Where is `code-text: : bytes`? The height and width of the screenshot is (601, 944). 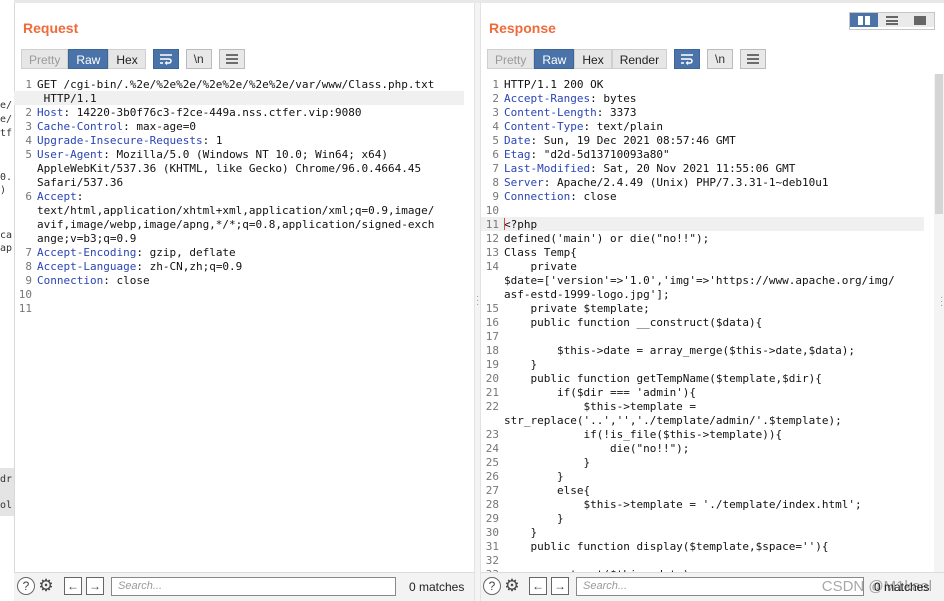 code-text: : bytes is located at coordinates (613, 98).